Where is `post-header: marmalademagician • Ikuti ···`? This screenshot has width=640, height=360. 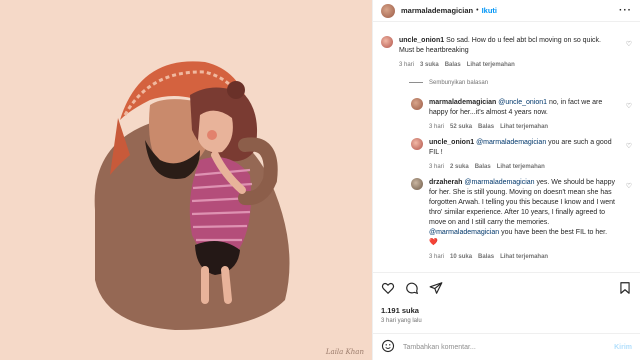 post-header: marmalademagician • Ikuti ··· is located at coordinates (506, 11).